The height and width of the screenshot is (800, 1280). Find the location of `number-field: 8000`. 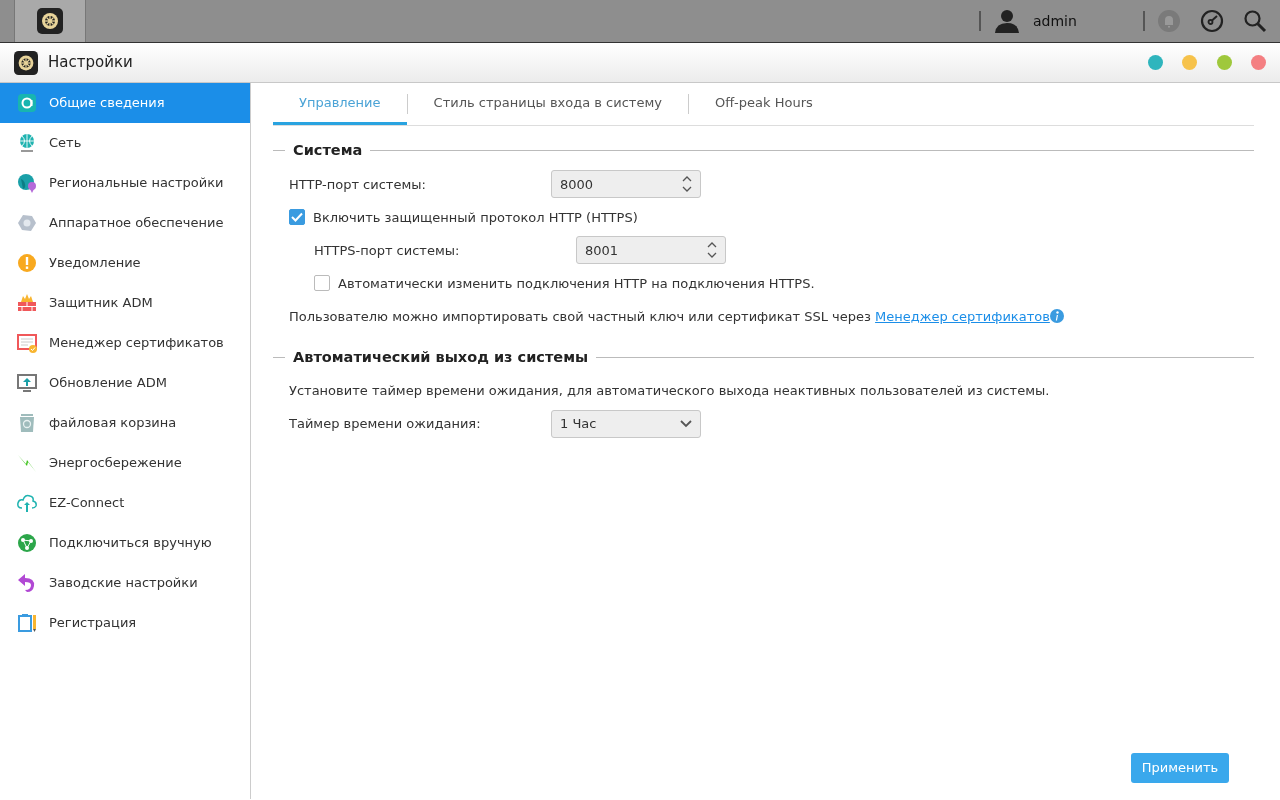

number-field: 8000 is located at coordinates (626, 184).